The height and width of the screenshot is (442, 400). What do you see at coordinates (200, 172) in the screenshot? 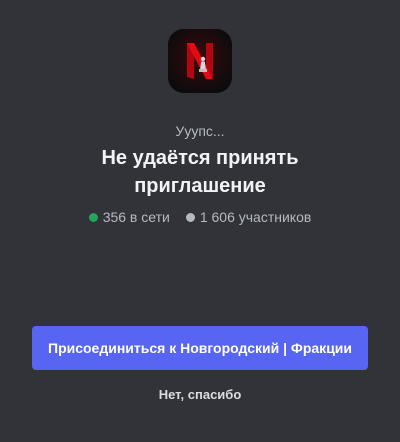
I see `error-title: Не удаётся принять приглашение` at bounding box center [200, 172].